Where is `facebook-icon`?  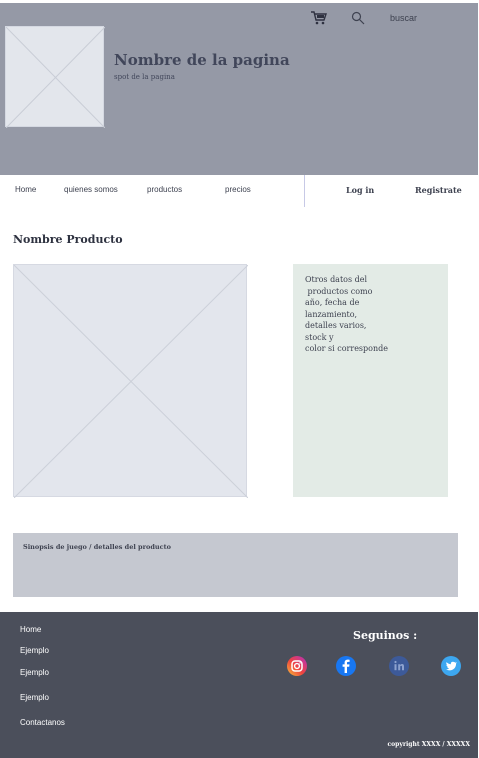 facebook-icon is located at coordinates (346, 666).